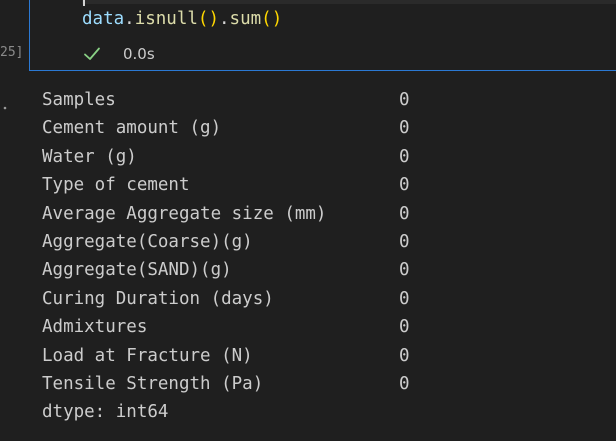  I want to click on output-row: Average Aggregate size (mm) 0, so click(226, 214).